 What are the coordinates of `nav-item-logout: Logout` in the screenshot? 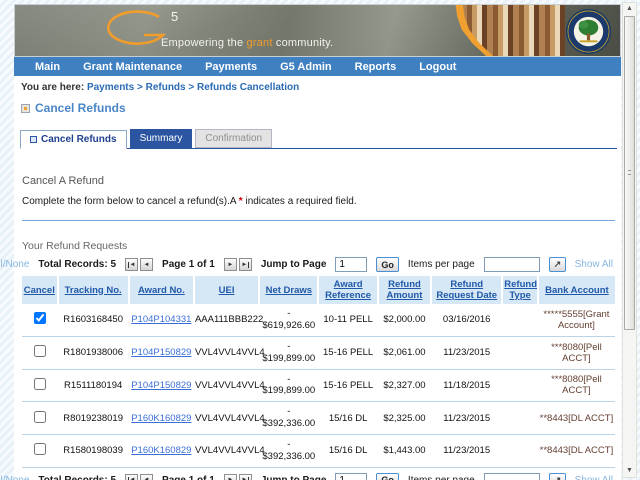 It's located at (437, 67).